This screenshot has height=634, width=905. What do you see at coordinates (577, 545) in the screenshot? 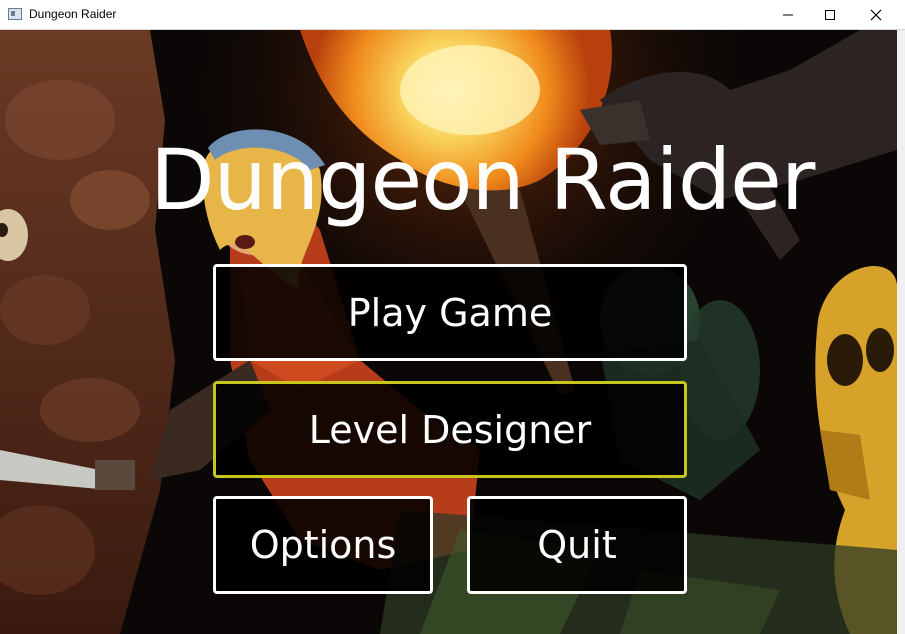
I see `quit-button: Quit` at bounding box center [577, 545].